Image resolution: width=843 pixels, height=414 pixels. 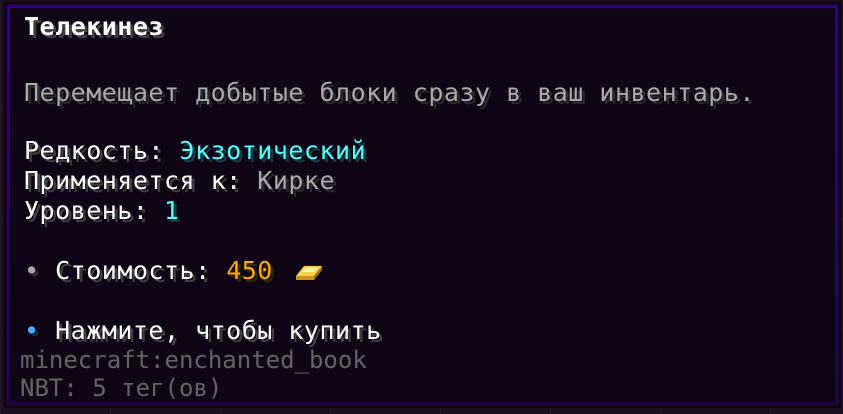 What do you see at coordinates (133, 270) in the screenshot?
I see `cost-label: Стоимость:` at bounding box center [133, 270].